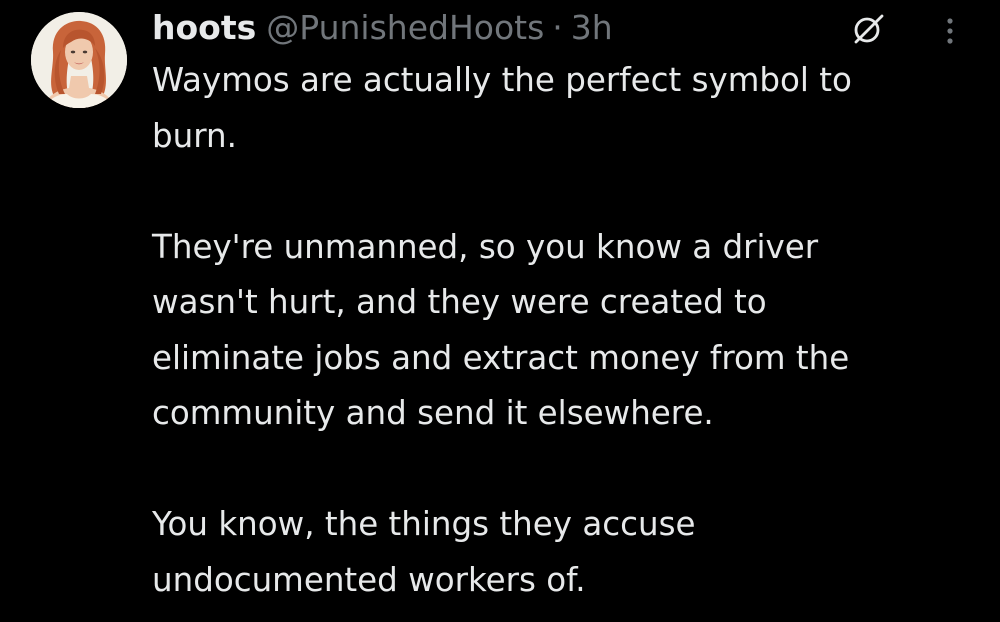 The image size is (1000, 622). Describe the element at coordinates (405, 28) in the screenshot. I see `user-handle: @PunishedHoots` at that location.